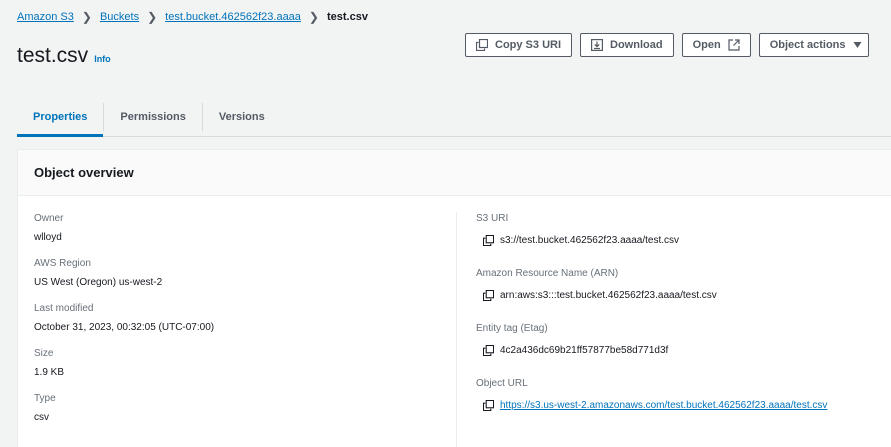  What do you see at coordinates (454, 117) in the screenshot?
I see `tab-bar: Properties Permissions Versions` at bounding box center [454, 117].